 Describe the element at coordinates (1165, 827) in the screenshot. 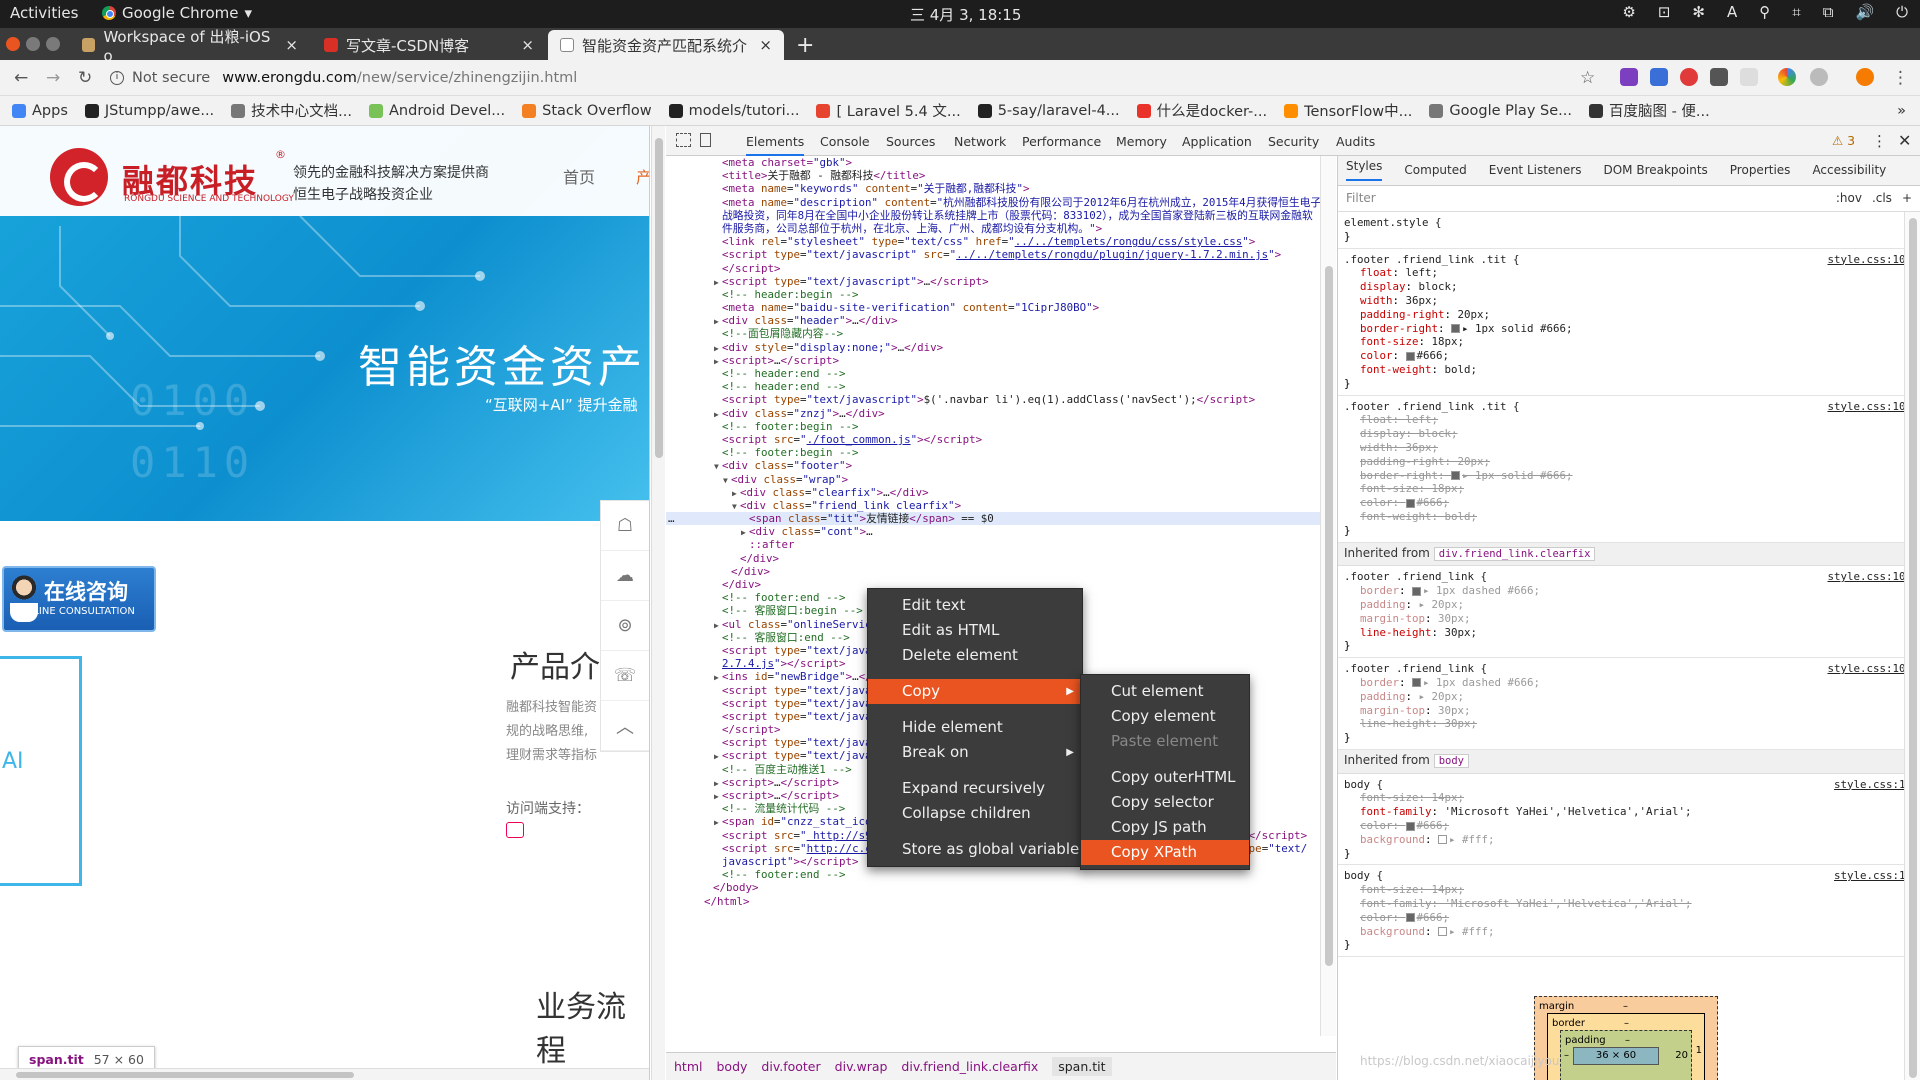

I see `menu-item-copy-js-path: Copy JS path` at that location.